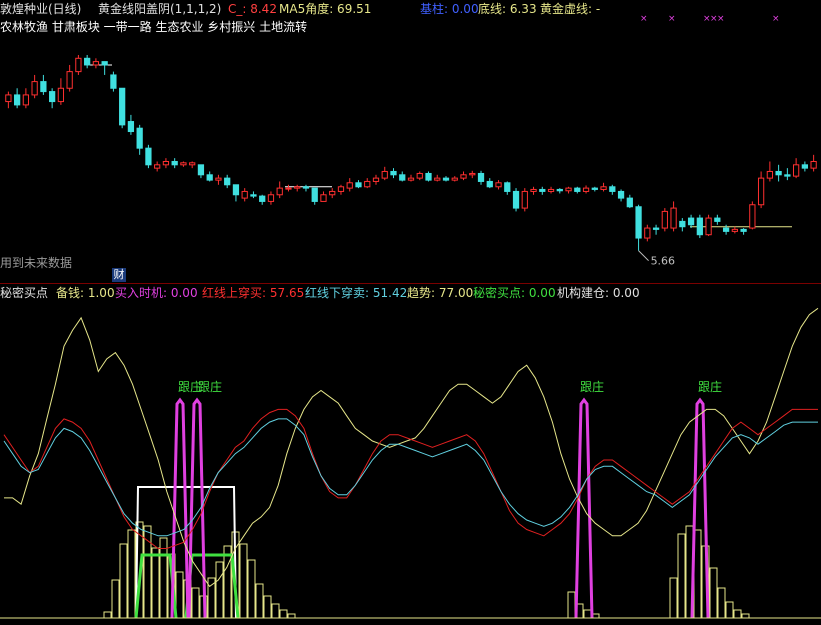 The width and height of the screenshot is (821, 625). I want to click on magenta-spike, so click(180, 508).